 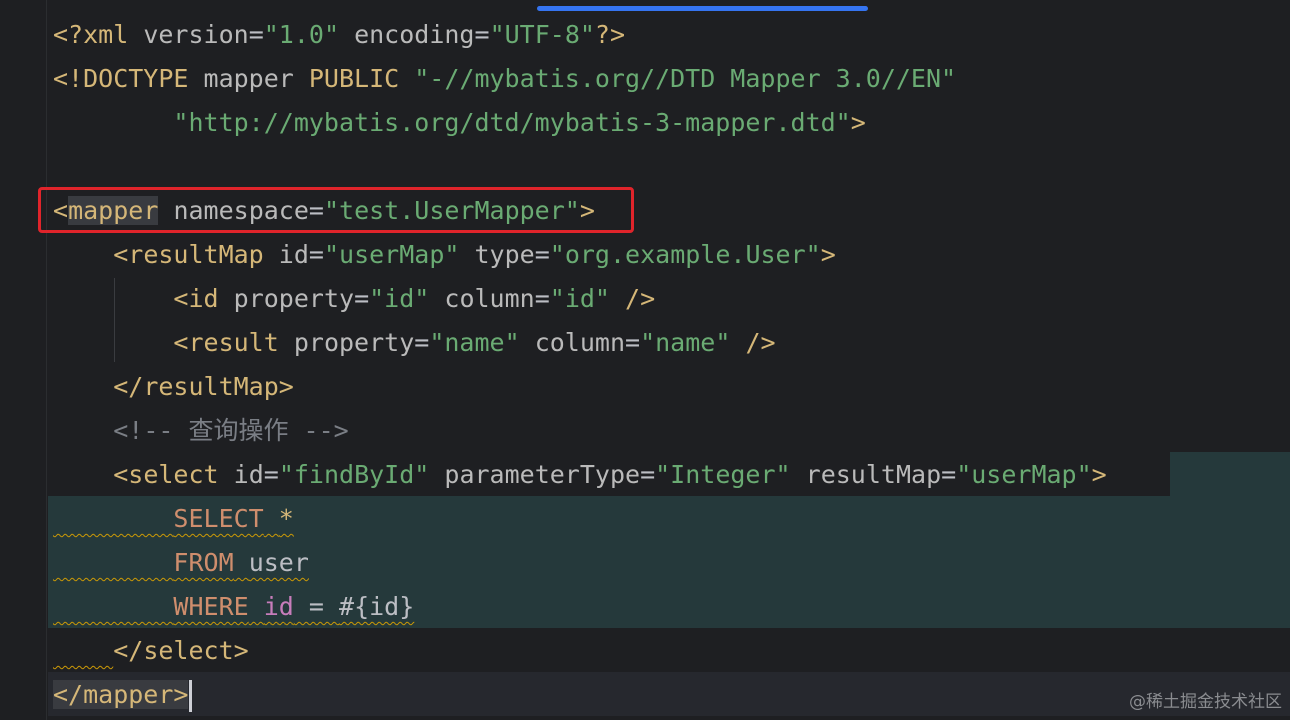 What do you see at coordinates (723, 474) in the screenshot?
I see `code-token: "Integer"` at bounding box center [723, 474].